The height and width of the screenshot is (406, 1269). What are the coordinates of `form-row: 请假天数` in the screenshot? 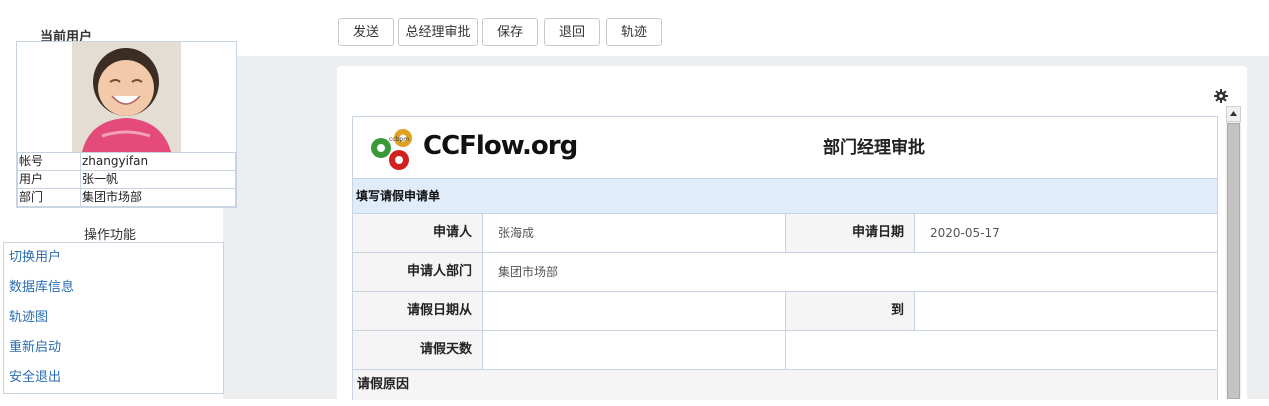 It's located at (785, 350).